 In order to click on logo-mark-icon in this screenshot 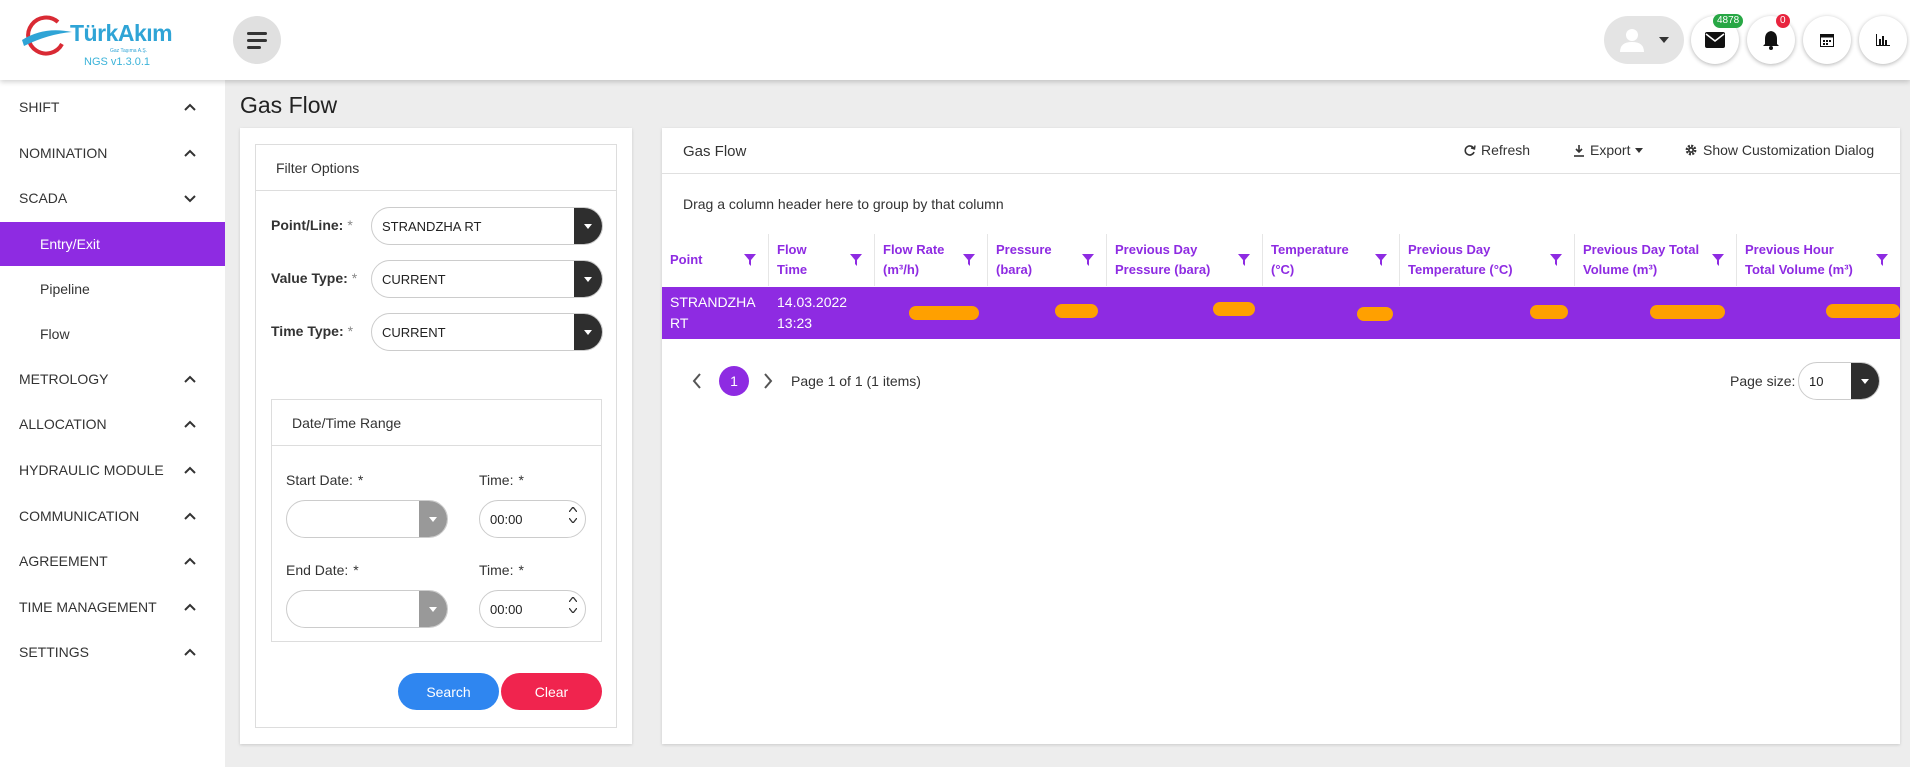, I will do `click(47, 35)`.